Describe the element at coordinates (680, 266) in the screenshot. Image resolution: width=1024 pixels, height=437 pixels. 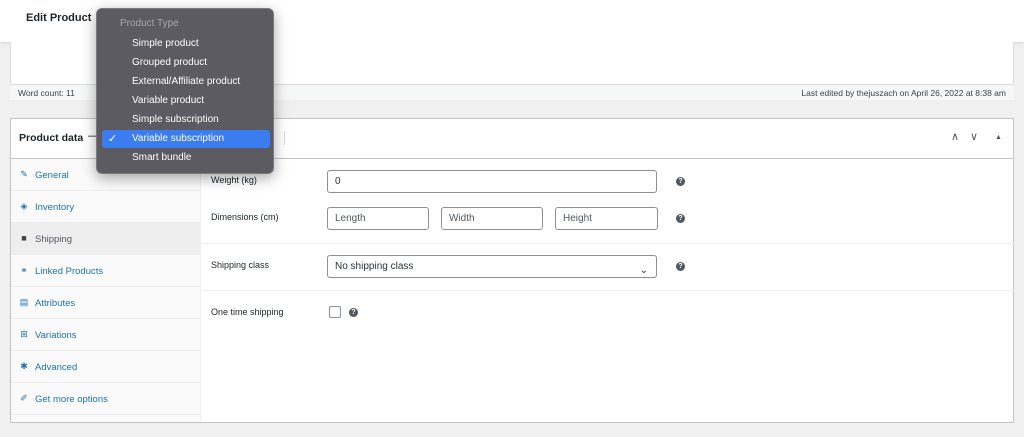
I see `shipping-class-help-icon: ?` at that location.